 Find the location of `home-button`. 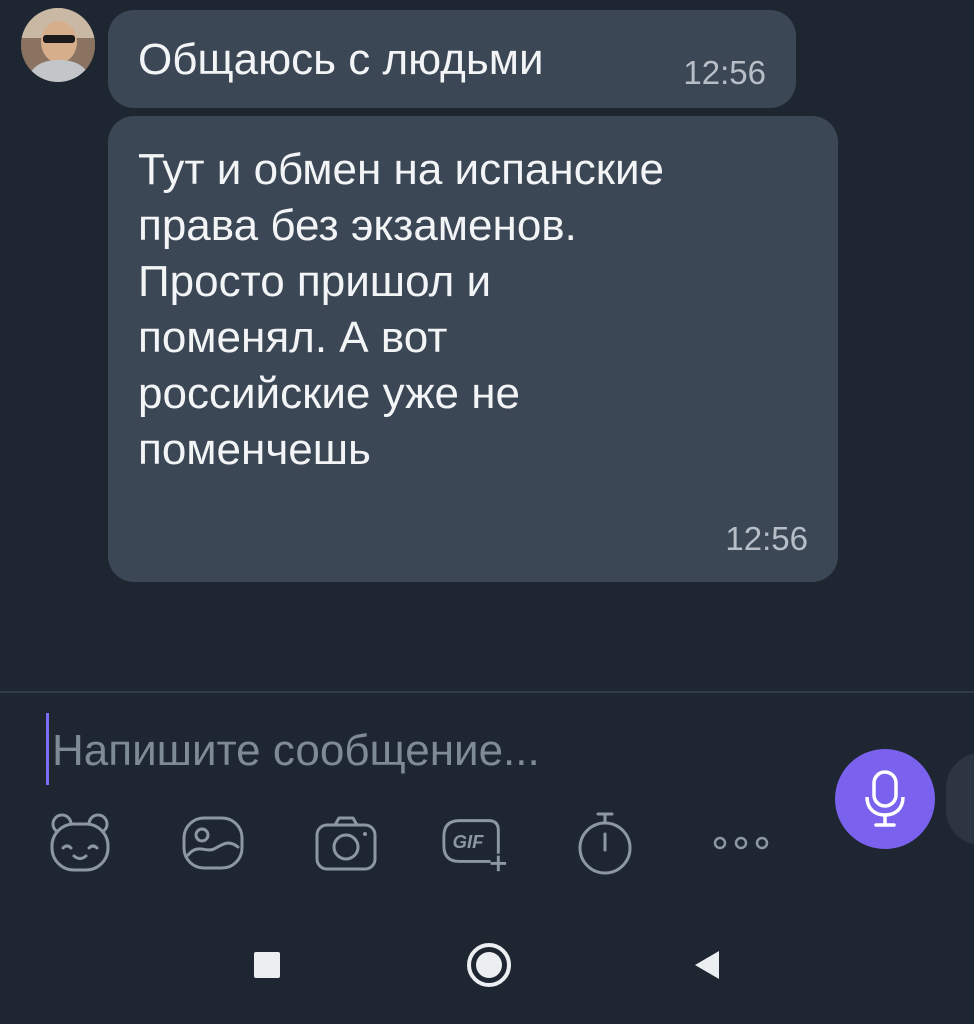

home-button is located at coordinates (489, 965).